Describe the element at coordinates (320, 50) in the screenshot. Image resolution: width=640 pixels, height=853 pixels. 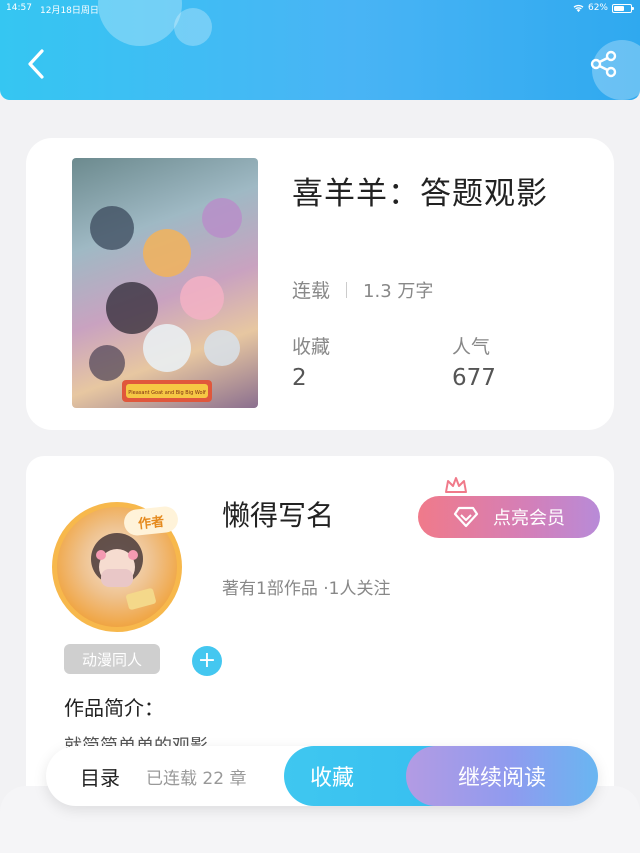
I see `header-bar: 14:57 12月18日周日 62%` at that location.